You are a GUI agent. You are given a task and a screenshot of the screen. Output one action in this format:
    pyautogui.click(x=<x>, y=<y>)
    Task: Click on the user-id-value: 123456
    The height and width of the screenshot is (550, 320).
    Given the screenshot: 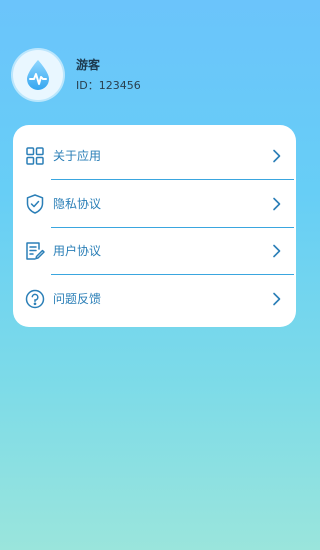 What is the action you would take?
    pyautogui.click(x=119, y=85)
    